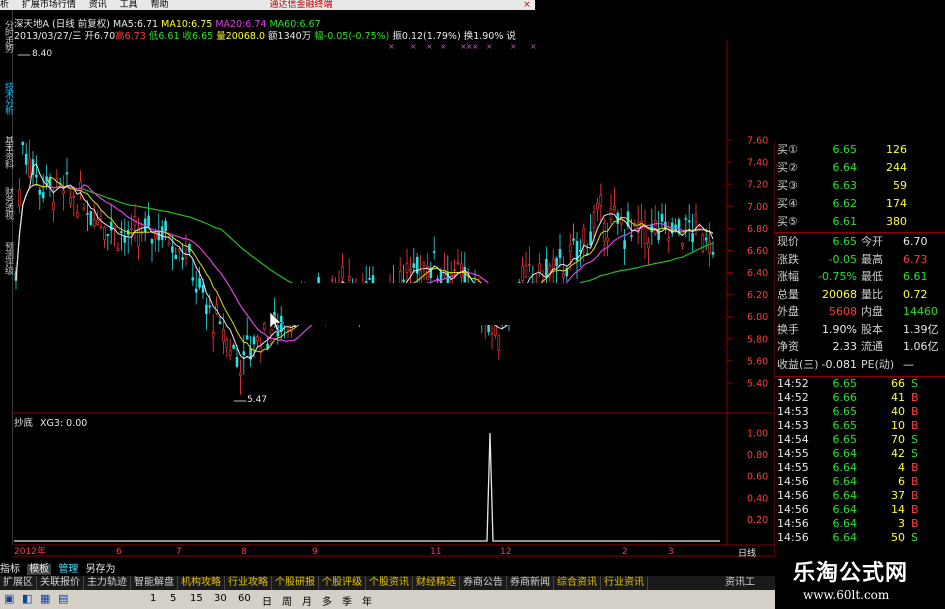 This screenshot has width=945, height=609. Describe the element at coordinates (107, 583) in the screenshot. I see `nav-item: 主力轨迹` at that location.